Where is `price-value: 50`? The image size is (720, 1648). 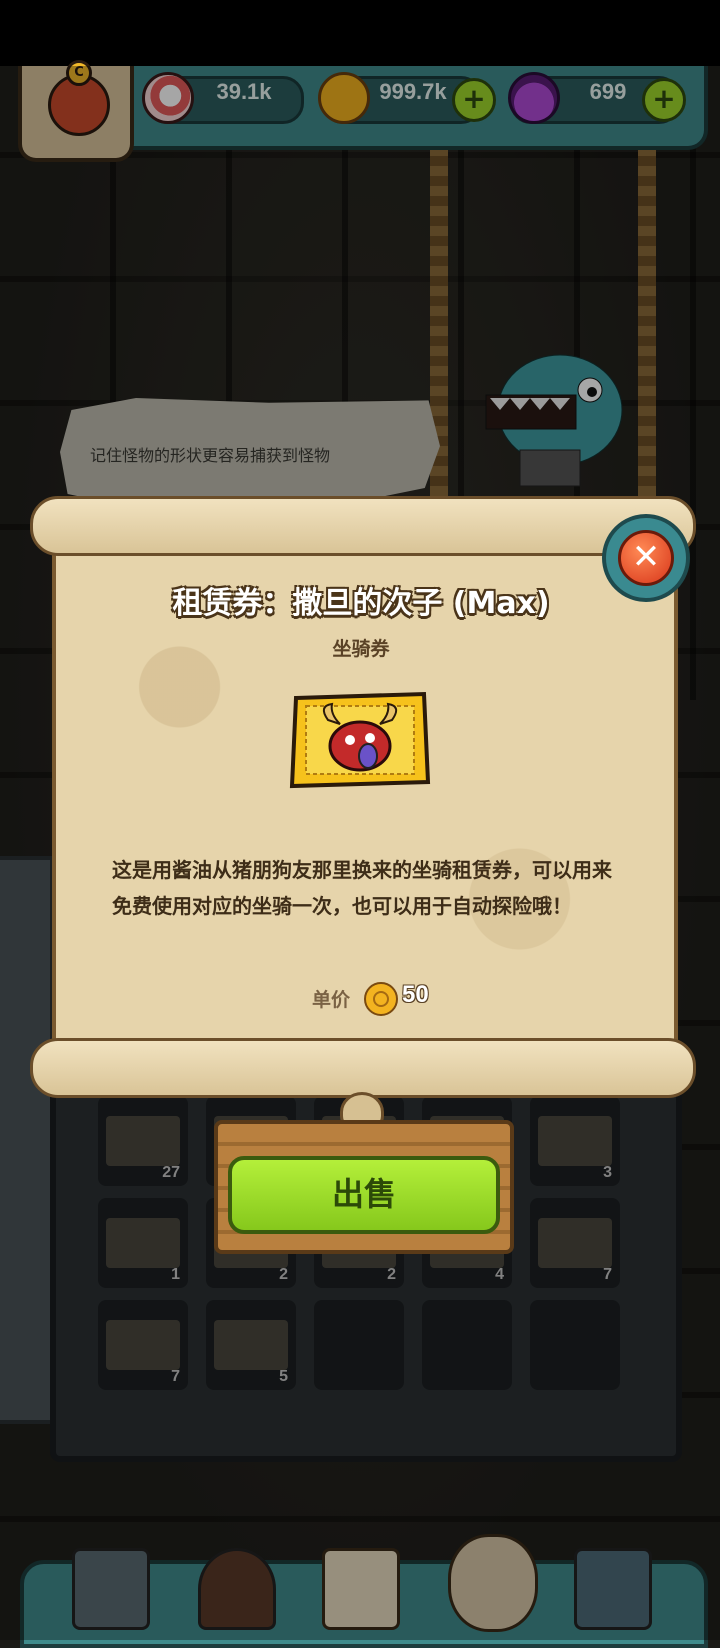 price-value: 50 is located at coordinates (415, 994).